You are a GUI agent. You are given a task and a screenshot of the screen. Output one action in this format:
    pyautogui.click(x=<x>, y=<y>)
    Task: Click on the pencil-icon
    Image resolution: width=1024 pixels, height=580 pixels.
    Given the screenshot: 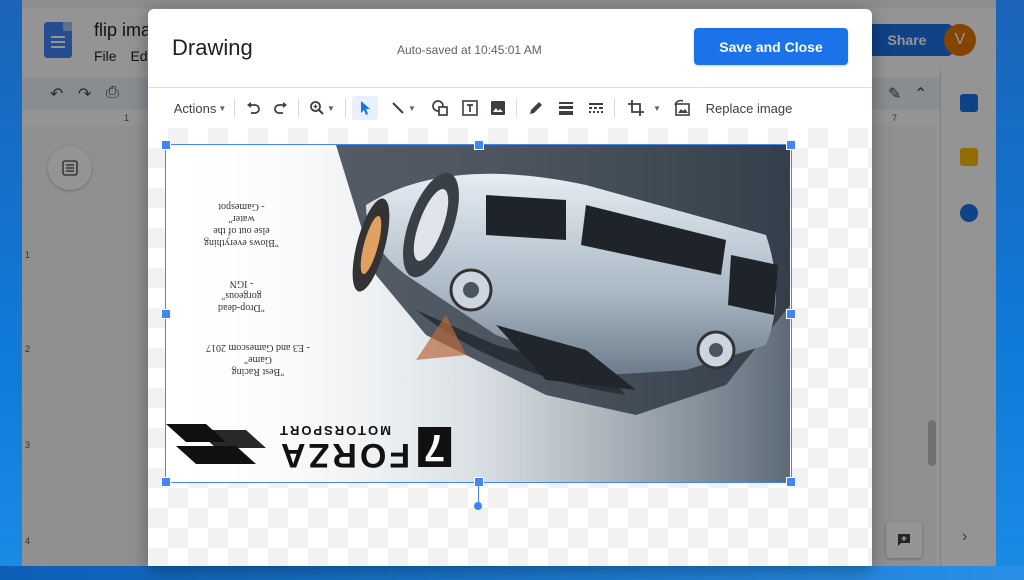 What is the action you would take?
    pyautogui.click(x=536, y=108)
    